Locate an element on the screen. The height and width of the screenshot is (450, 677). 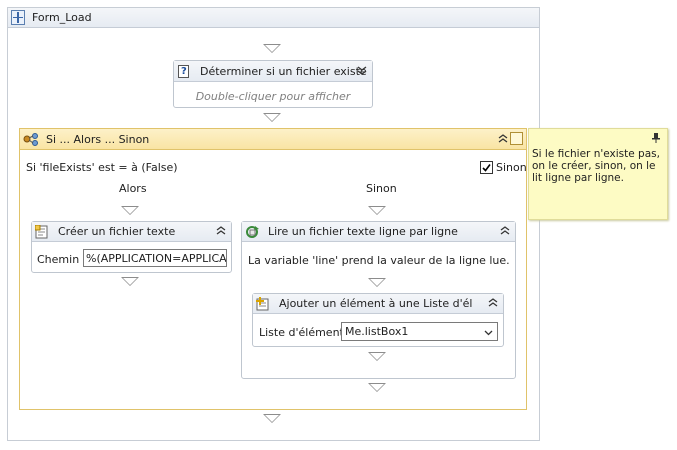
path-field: %(APPLICATION=APPLICA is located at coordinates (155, 258).